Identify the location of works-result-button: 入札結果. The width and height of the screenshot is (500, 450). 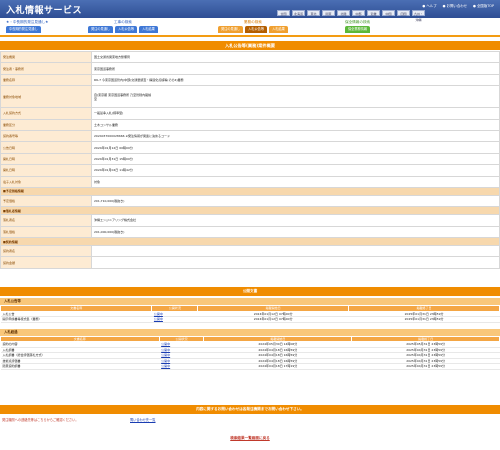
(148, 29).